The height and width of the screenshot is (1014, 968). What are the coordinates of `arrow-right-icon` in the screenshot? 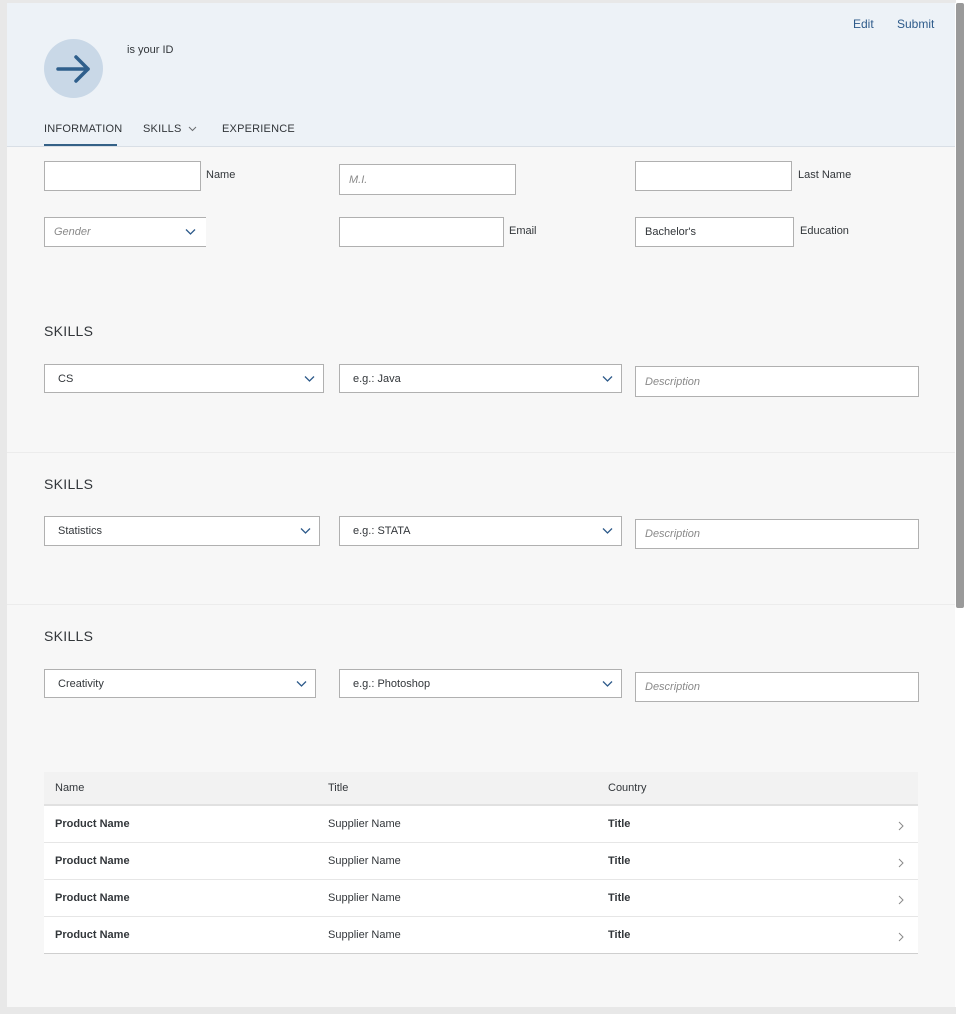 It's located at (72, 68).